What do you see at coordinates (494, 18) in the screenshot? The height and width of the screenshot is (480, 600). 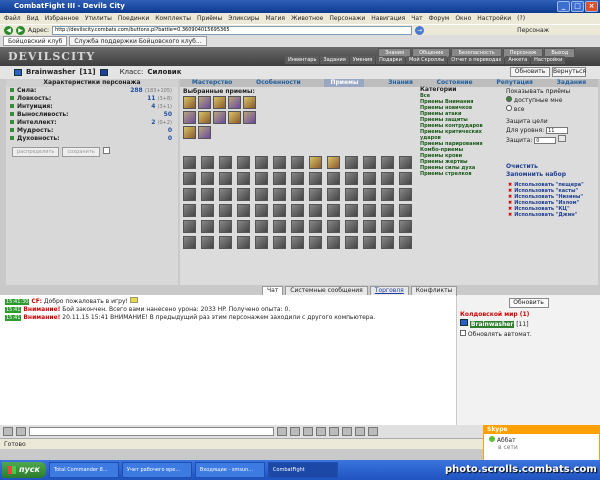 I see `menu-item: Настройки` at bounding box center [494, 18].